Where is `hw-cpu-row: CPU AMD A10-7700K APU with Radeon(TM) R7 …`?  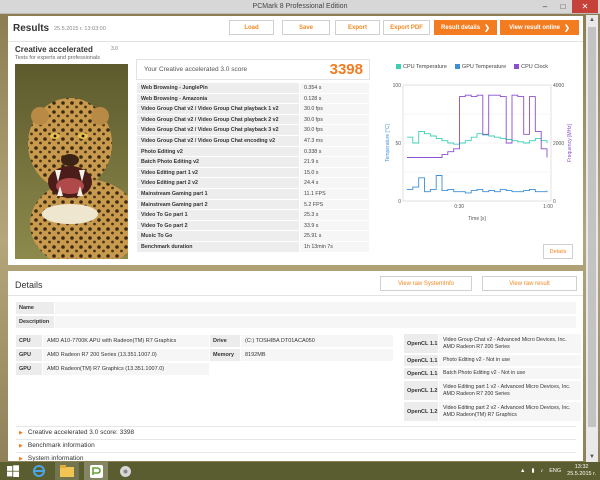
hw-cpu-row: CPU AMD A10-7700K APU with Radeon(TM) R7 … is located at coordinates (112, 341).